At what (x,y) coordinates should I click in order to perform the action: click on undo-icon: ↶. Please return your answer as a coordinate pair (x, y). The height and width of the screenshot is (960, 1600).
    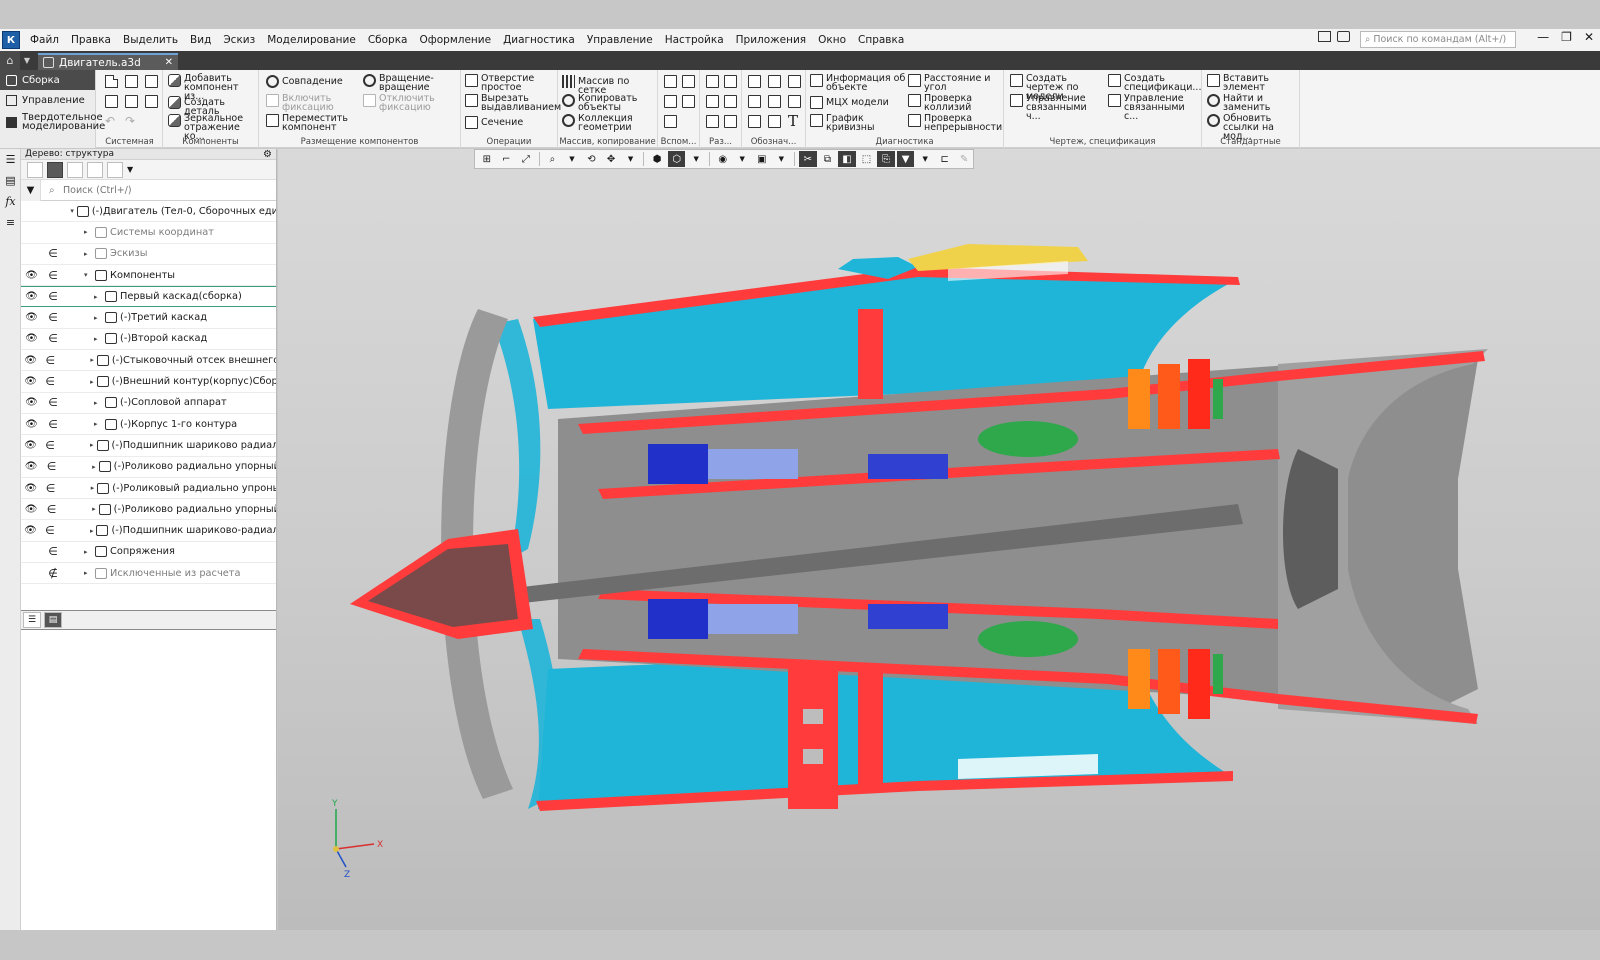
    Looking at the image, I should click on (110, 121).